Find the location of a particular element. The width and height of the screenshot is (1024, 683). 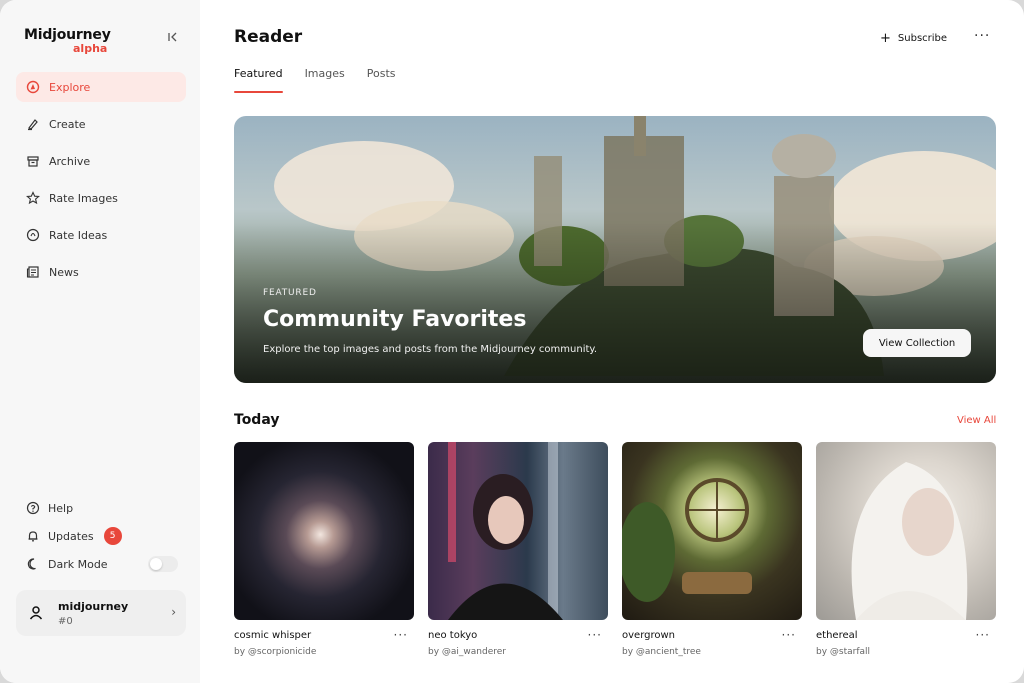

sidebar-bottom-nav: Help Updates 5 Dark Mode is located at coordinates (101, 536).